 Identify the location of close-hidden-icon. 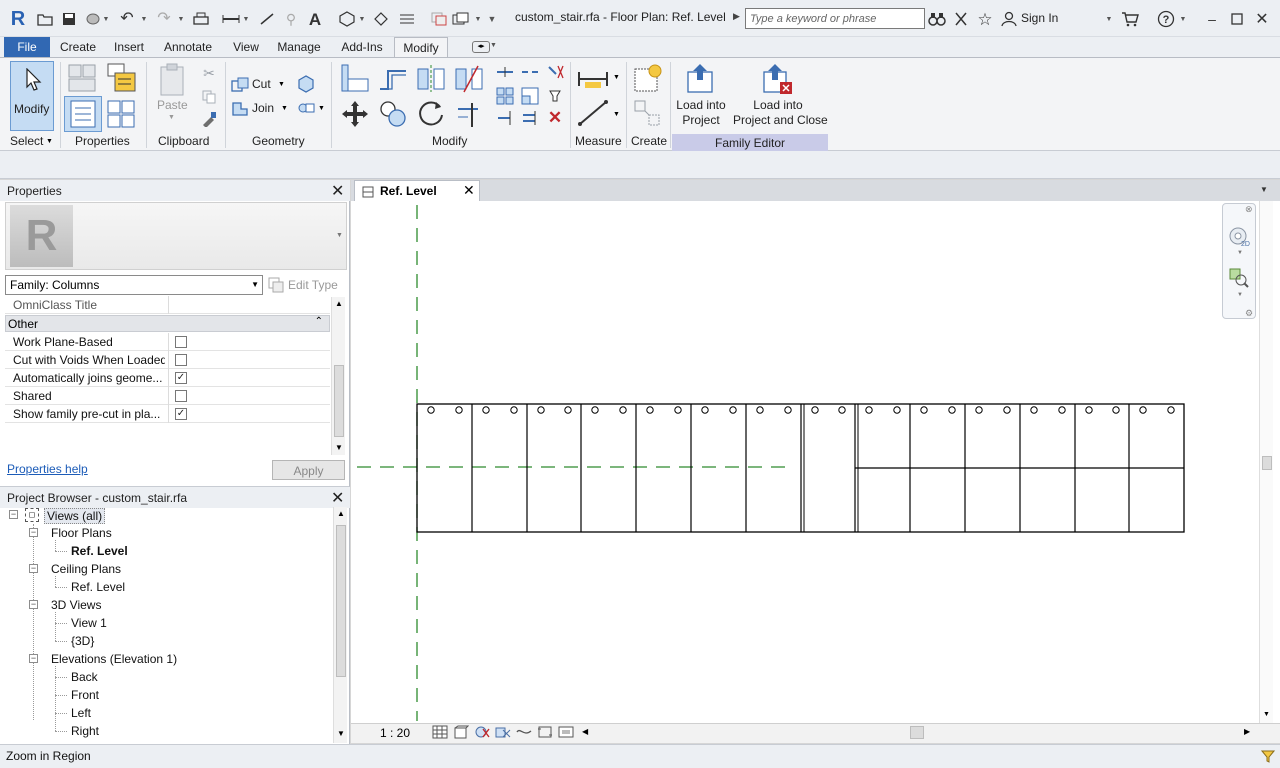
(439, 19).